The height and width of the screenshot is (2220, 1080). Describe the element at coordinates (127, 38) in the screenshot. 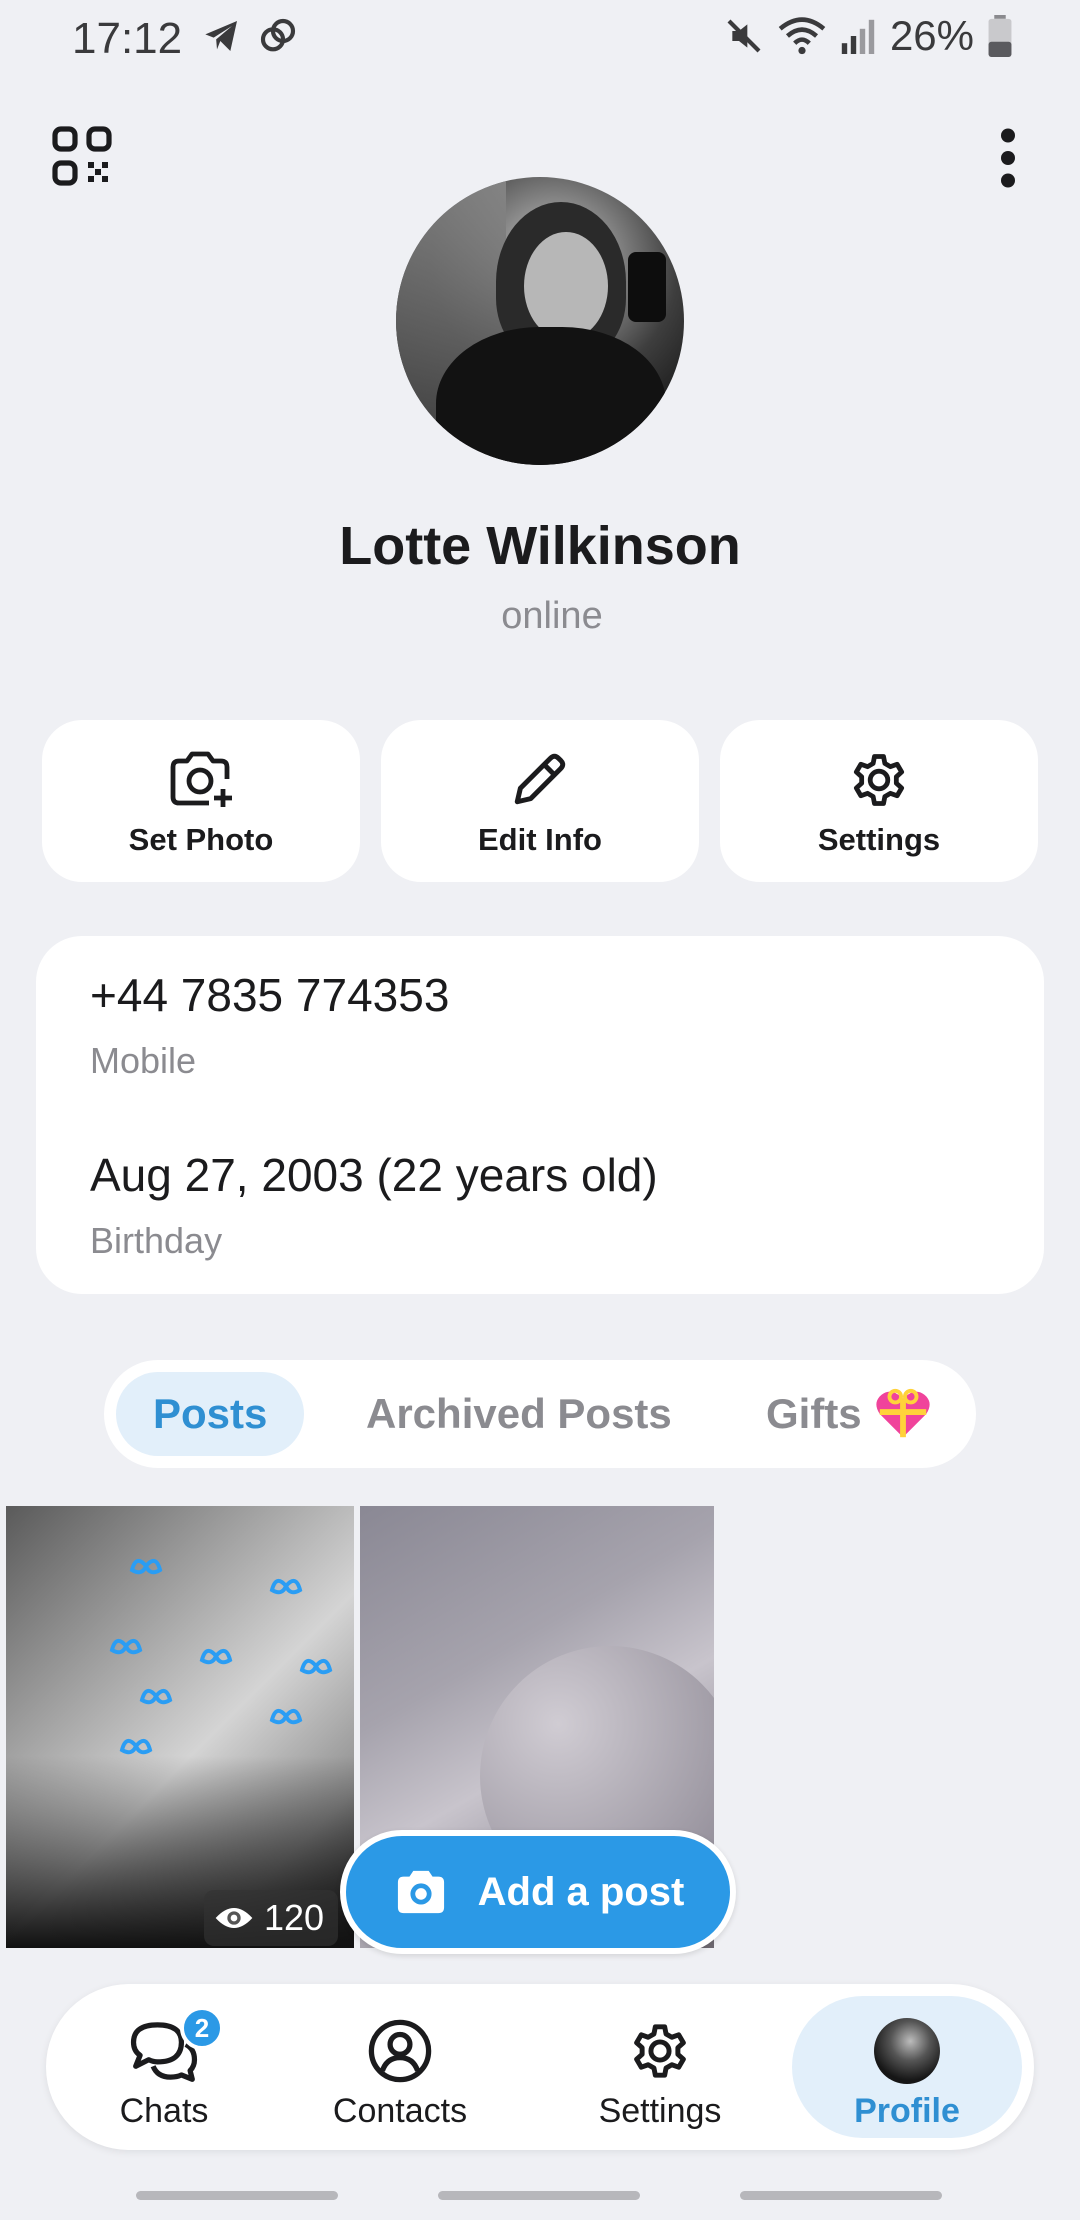

I see `status-time: 17:12` at that location.